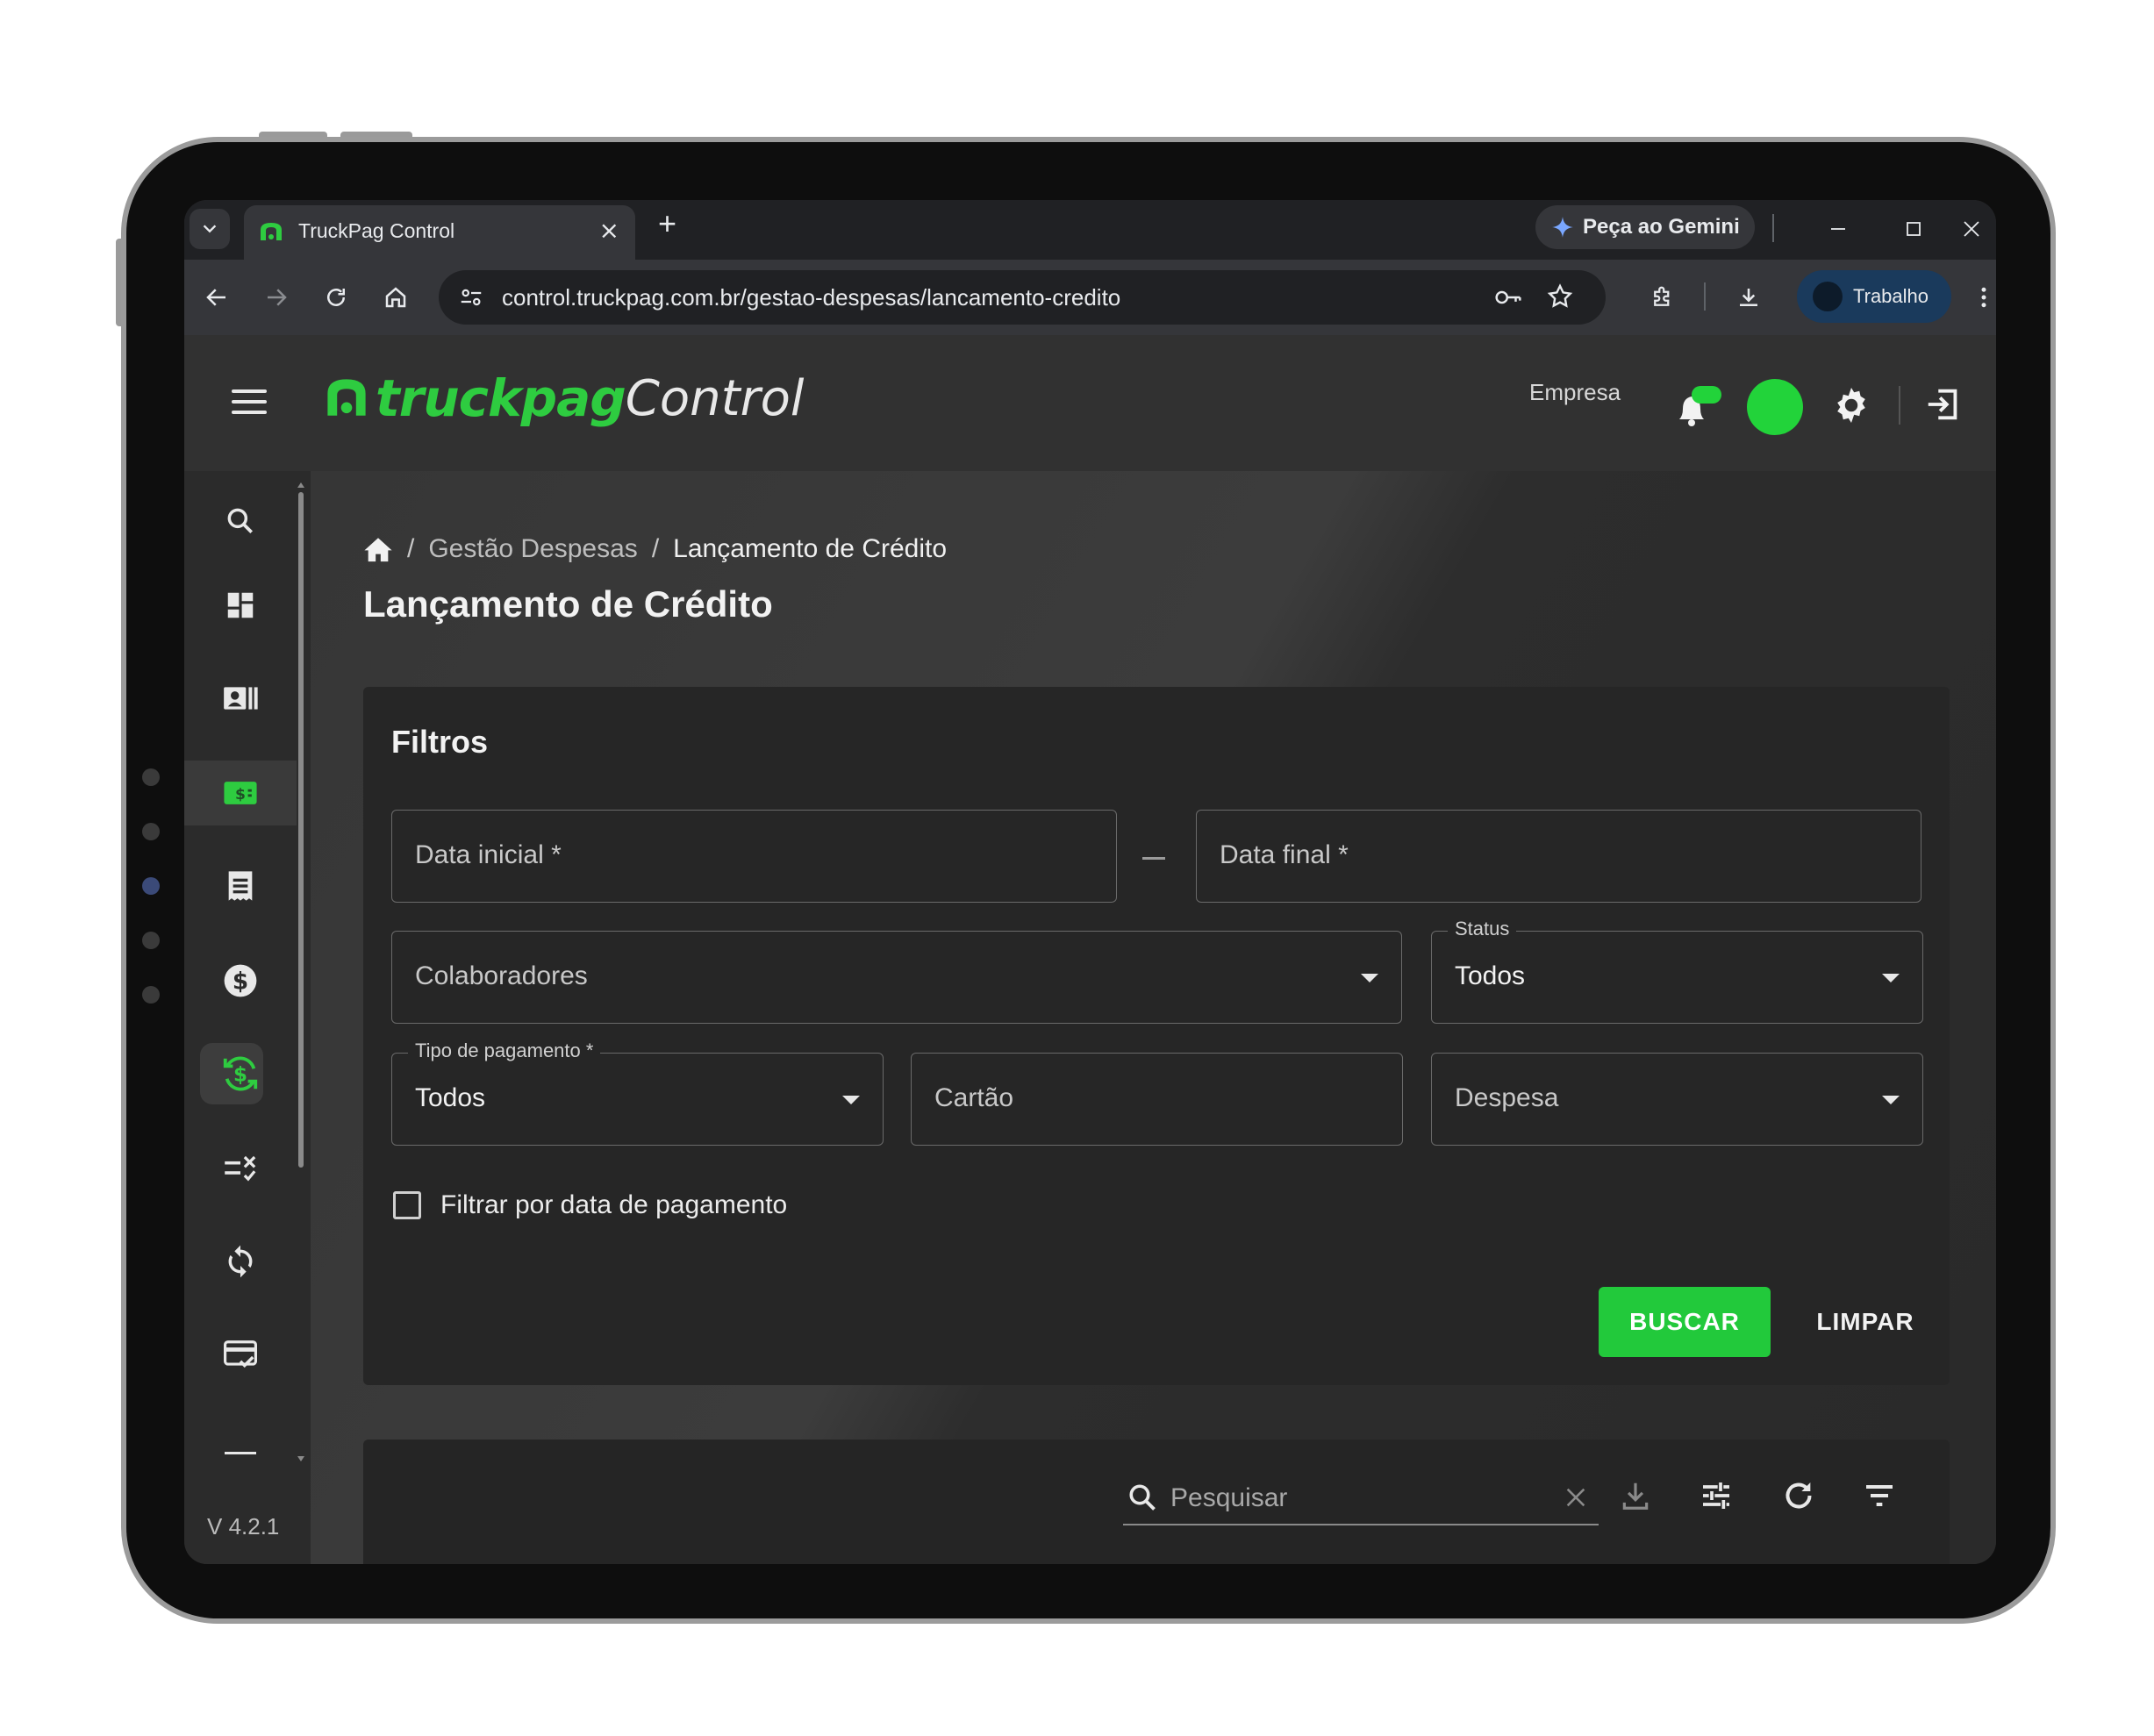 This screenshot has width=2154, height=1736. Describe the element at coordinates (1157, 1502) in the screenshot. I see `results-card` at that location.